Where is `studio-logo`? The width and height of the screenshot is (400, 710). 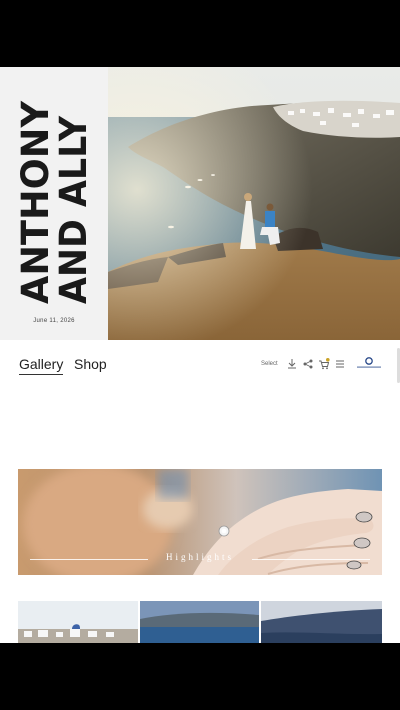 studio-logo is located at coordinates (369, 363).